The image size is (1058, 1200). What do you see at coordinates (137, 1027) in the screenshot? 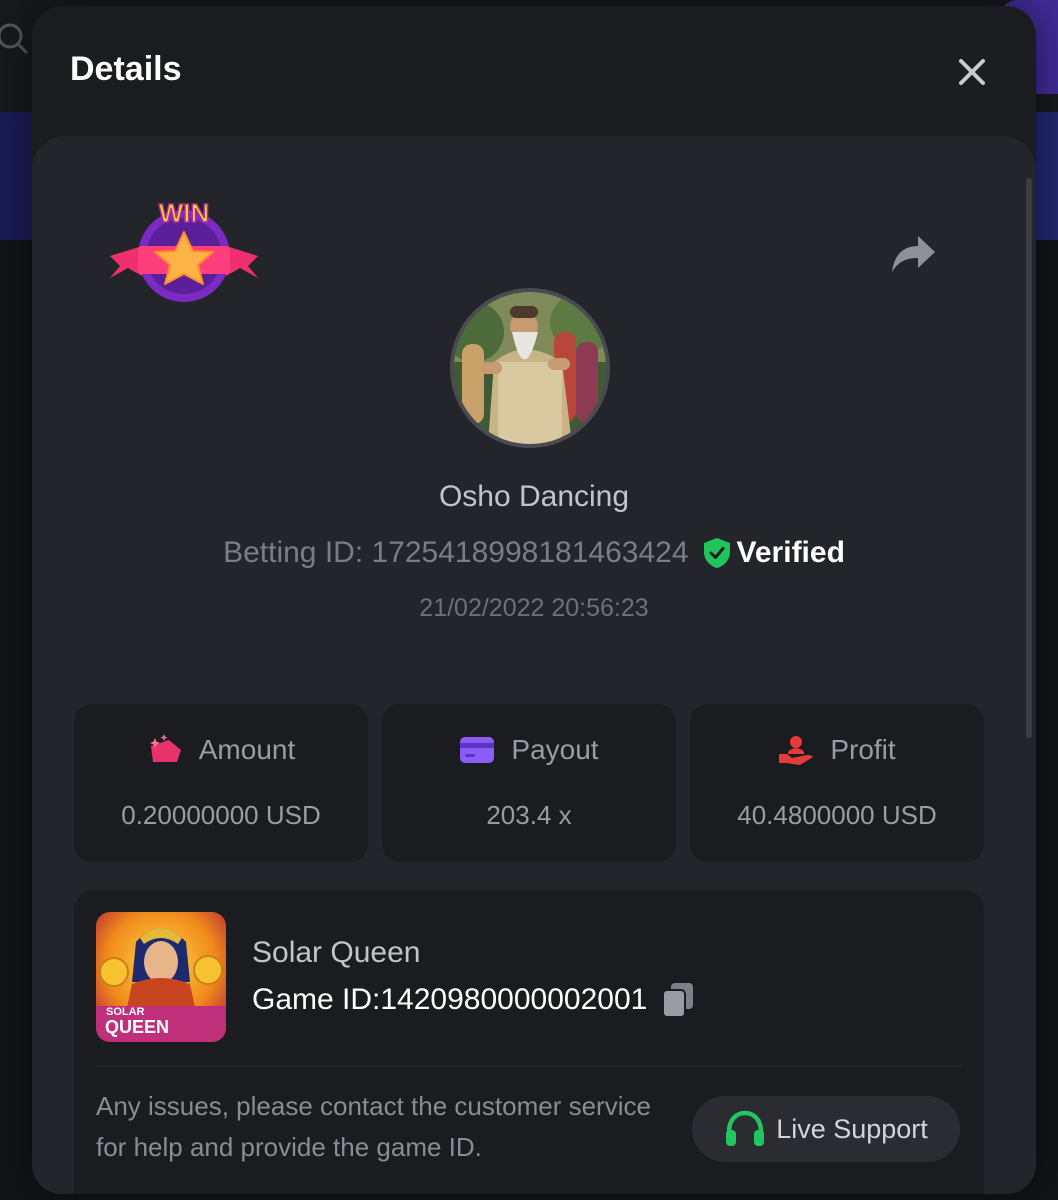
I see `game-thumb-line2: QUEEN` at bounding box center [137, 1027].